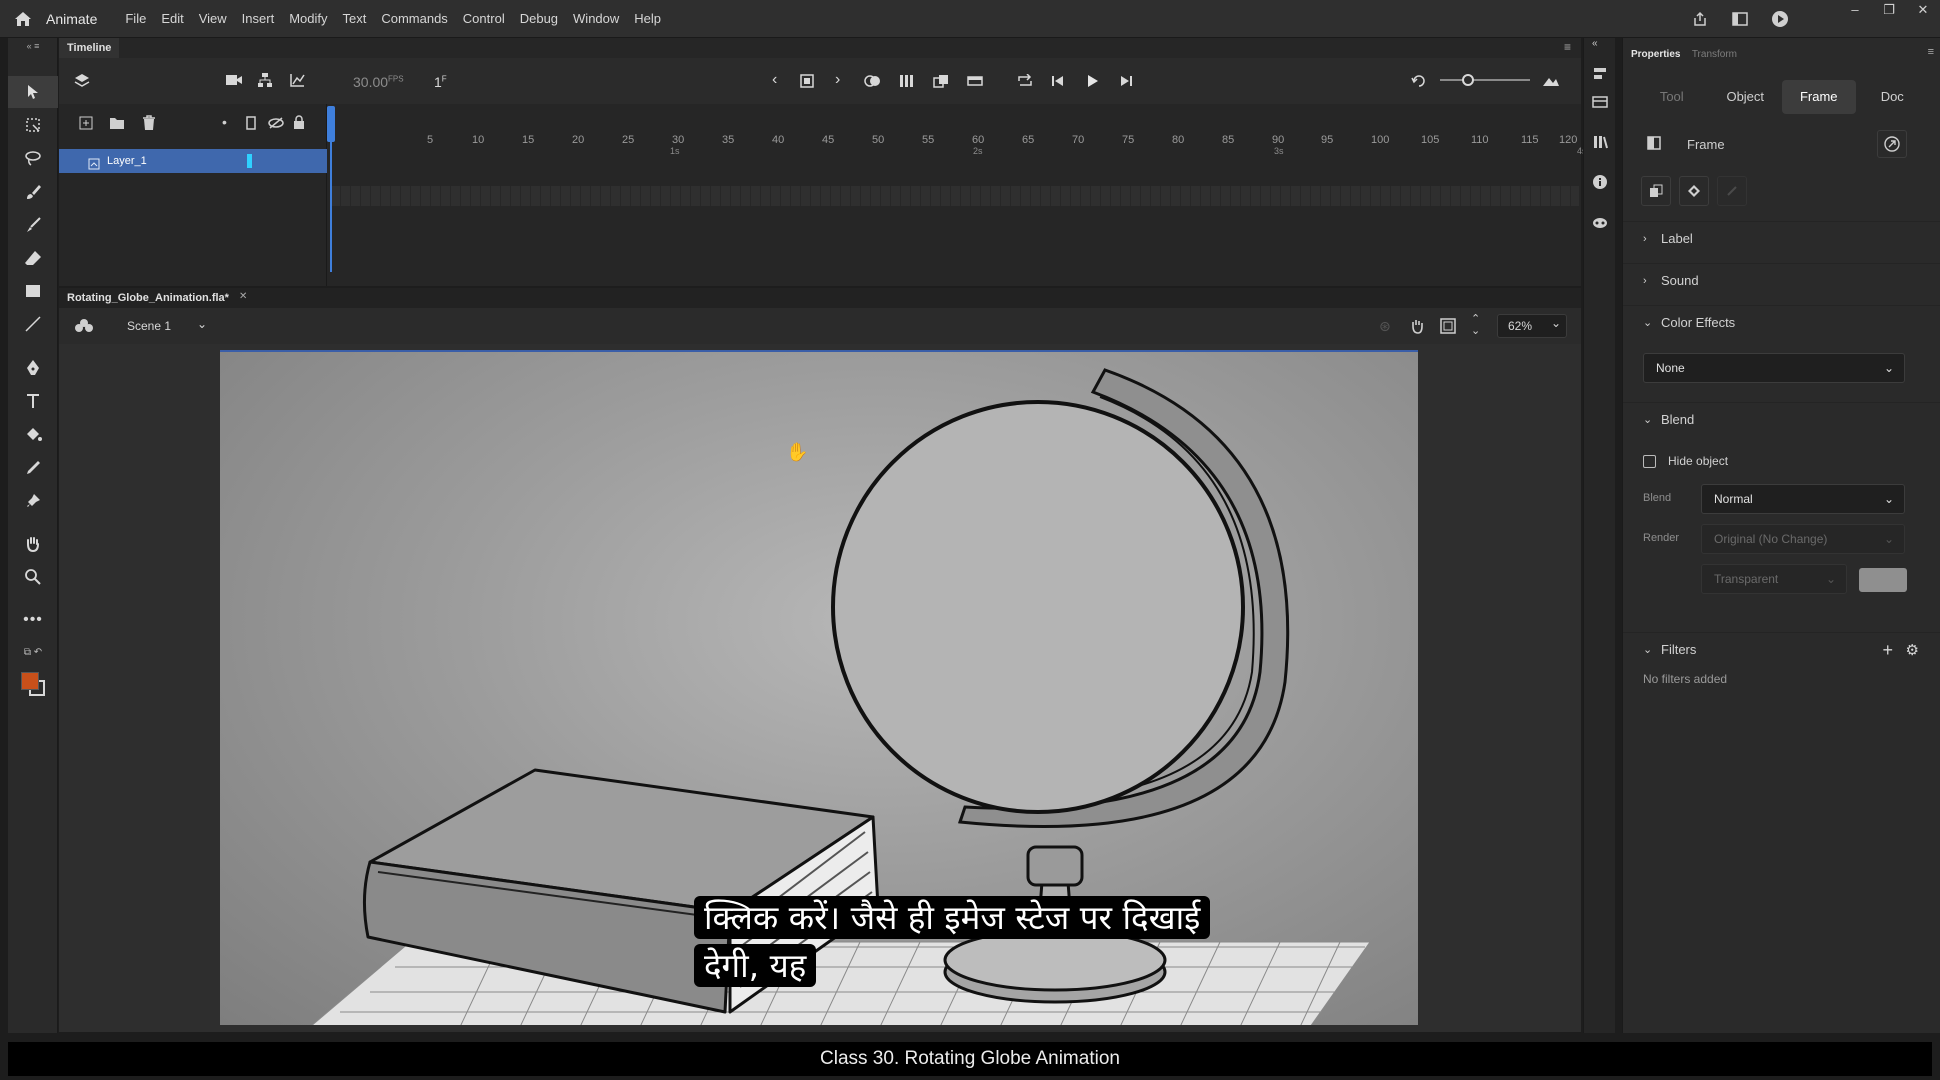 The height and width of the screenshot is (1080, 1940). Describe the element at coordinates (33, 192) in the screenshot. I see `brush-tool-icon` at that location.